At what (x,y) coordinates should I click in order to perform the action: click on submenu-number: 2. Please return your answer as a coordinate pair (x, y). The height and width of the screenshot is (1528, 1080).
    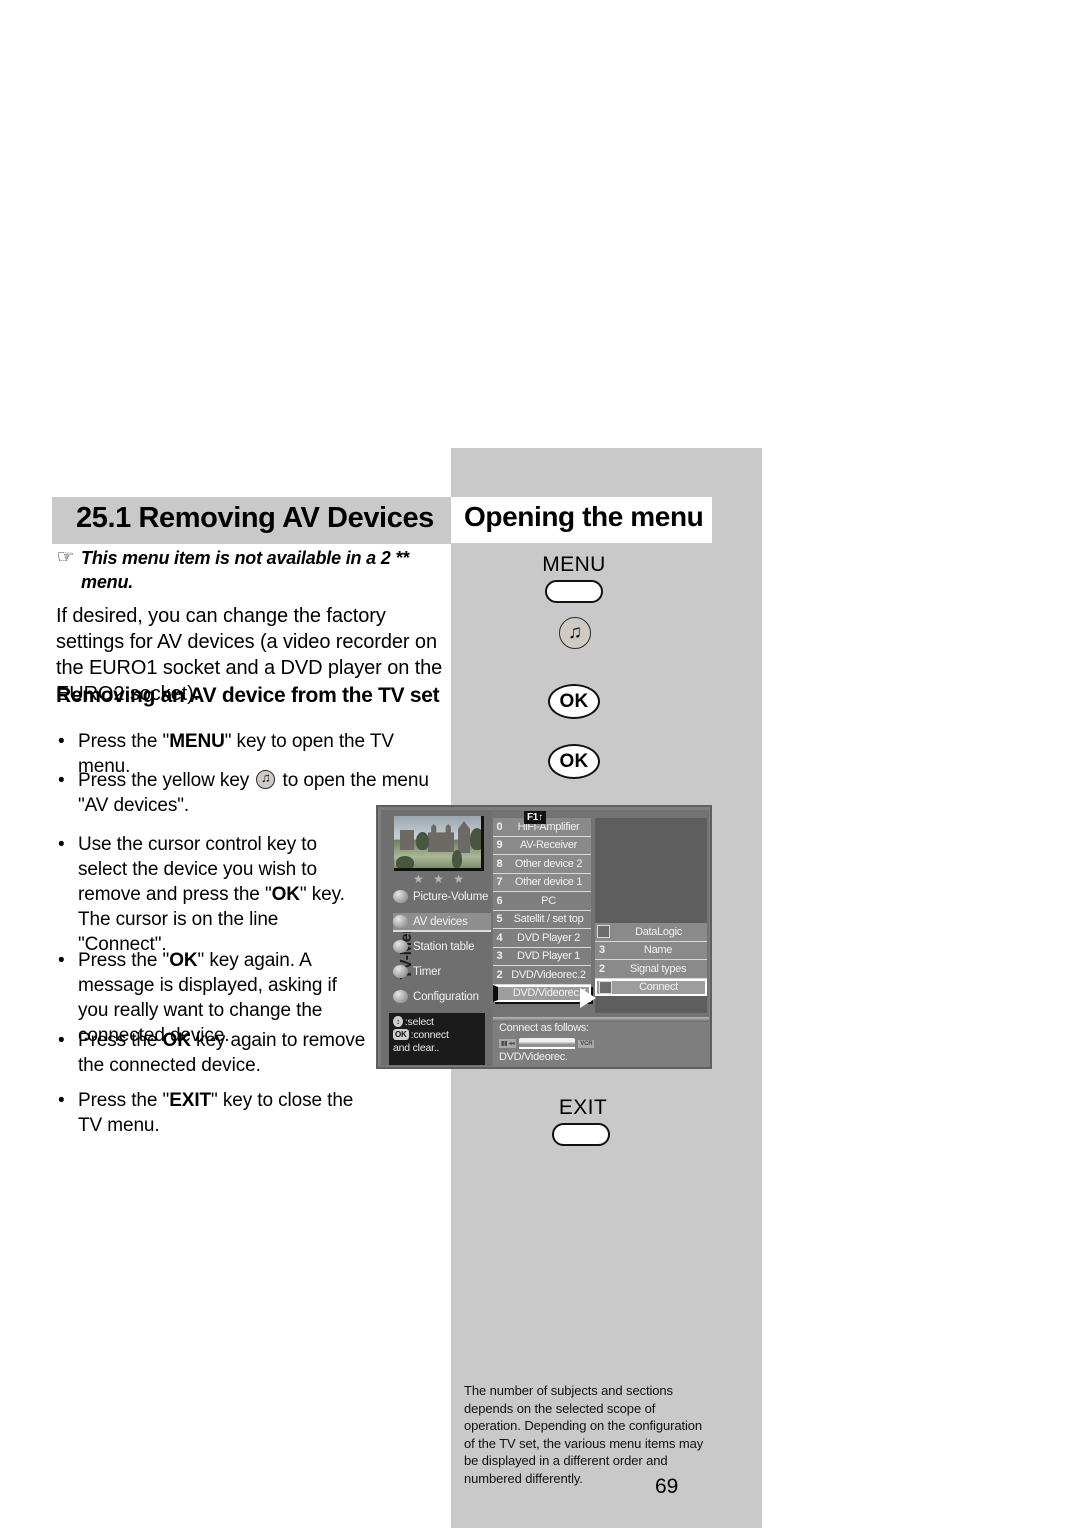
    Looking at the image, I should click on (602, 968).